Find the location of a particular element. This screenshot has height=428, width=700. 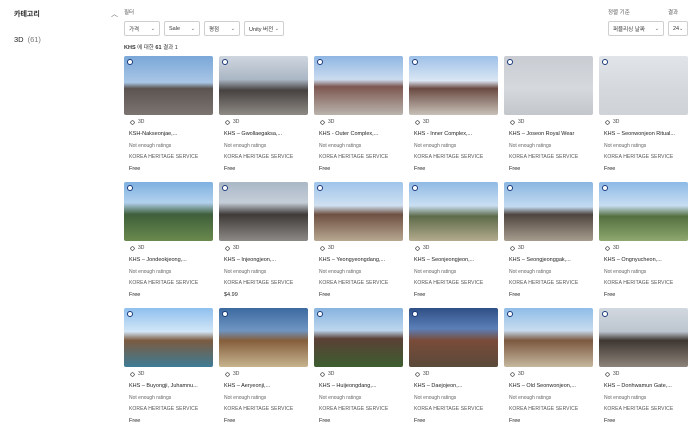

rating-filter-dropdown: 평점 ⌄ is located at coordinates (222, 28).